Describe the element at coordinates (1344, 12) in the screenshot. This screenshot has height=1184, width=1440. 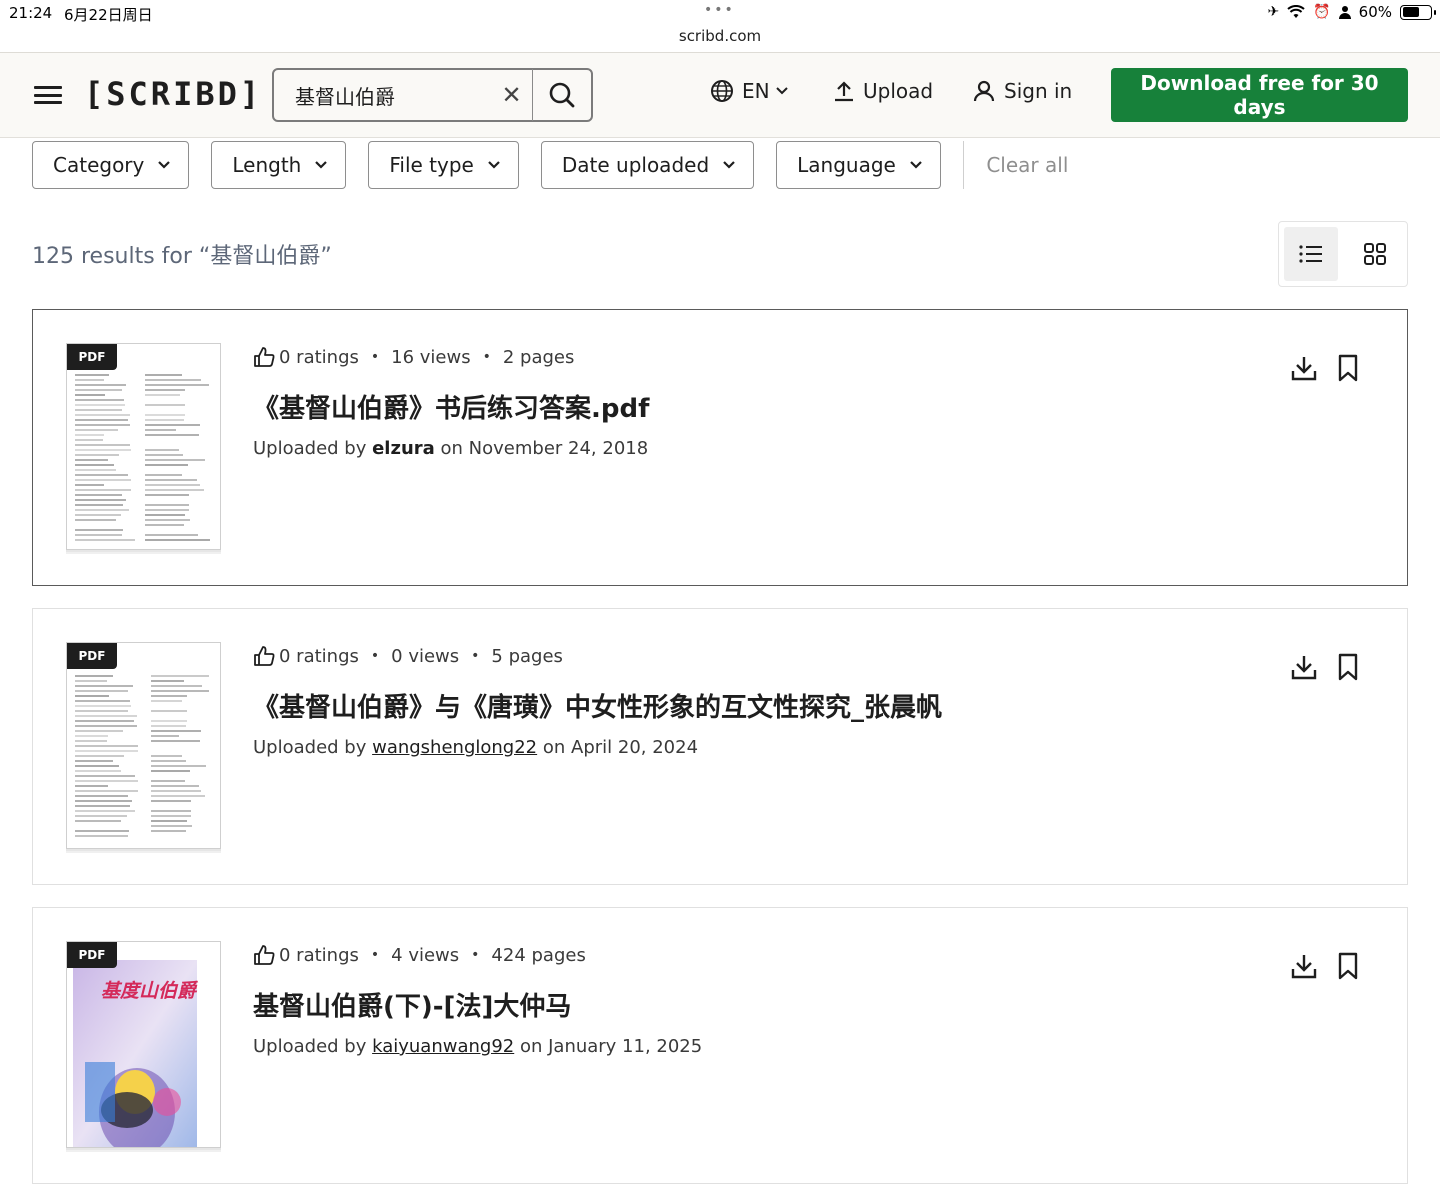
I see `person-icon` at that location.